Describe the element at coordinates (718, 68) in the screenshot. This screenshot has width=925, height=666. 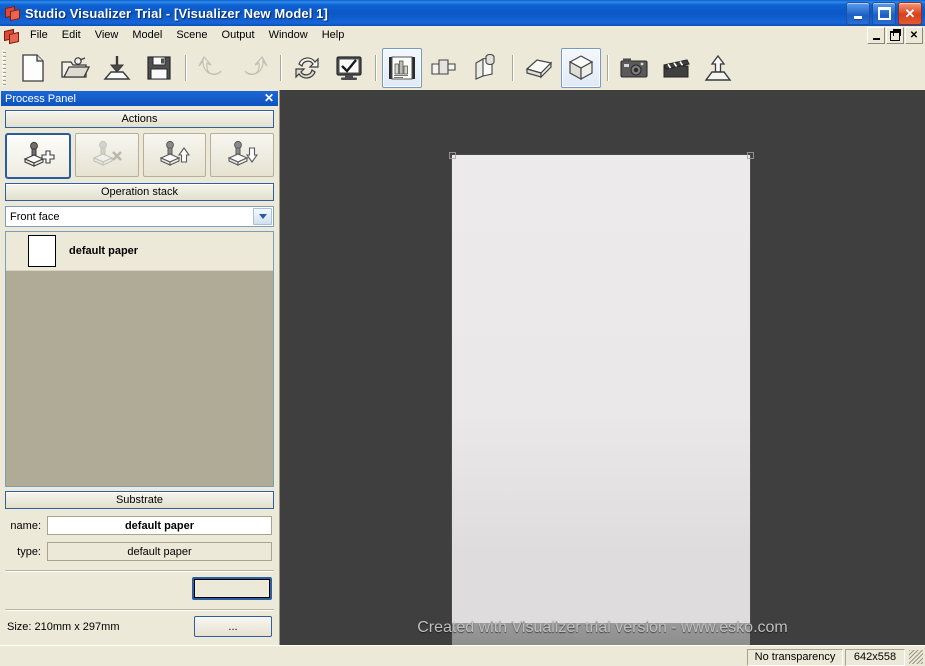
I see `export-icon` at that location.